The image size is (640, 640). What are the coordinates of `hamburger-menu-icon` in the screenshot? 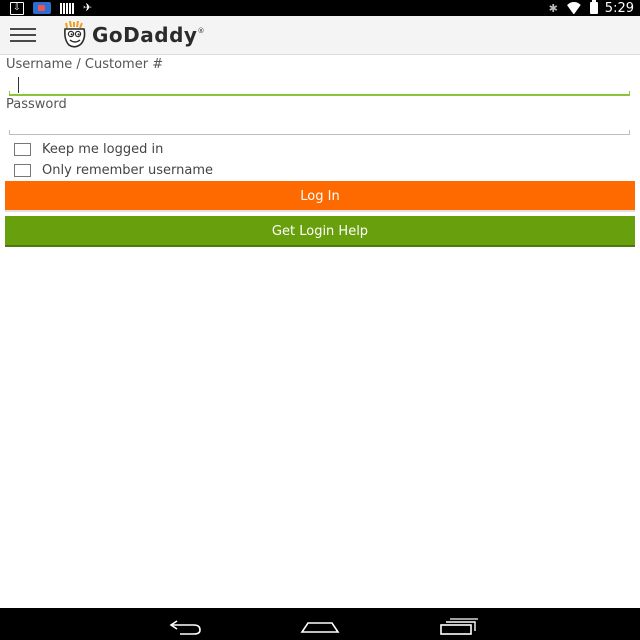 It's located at (23, 35).